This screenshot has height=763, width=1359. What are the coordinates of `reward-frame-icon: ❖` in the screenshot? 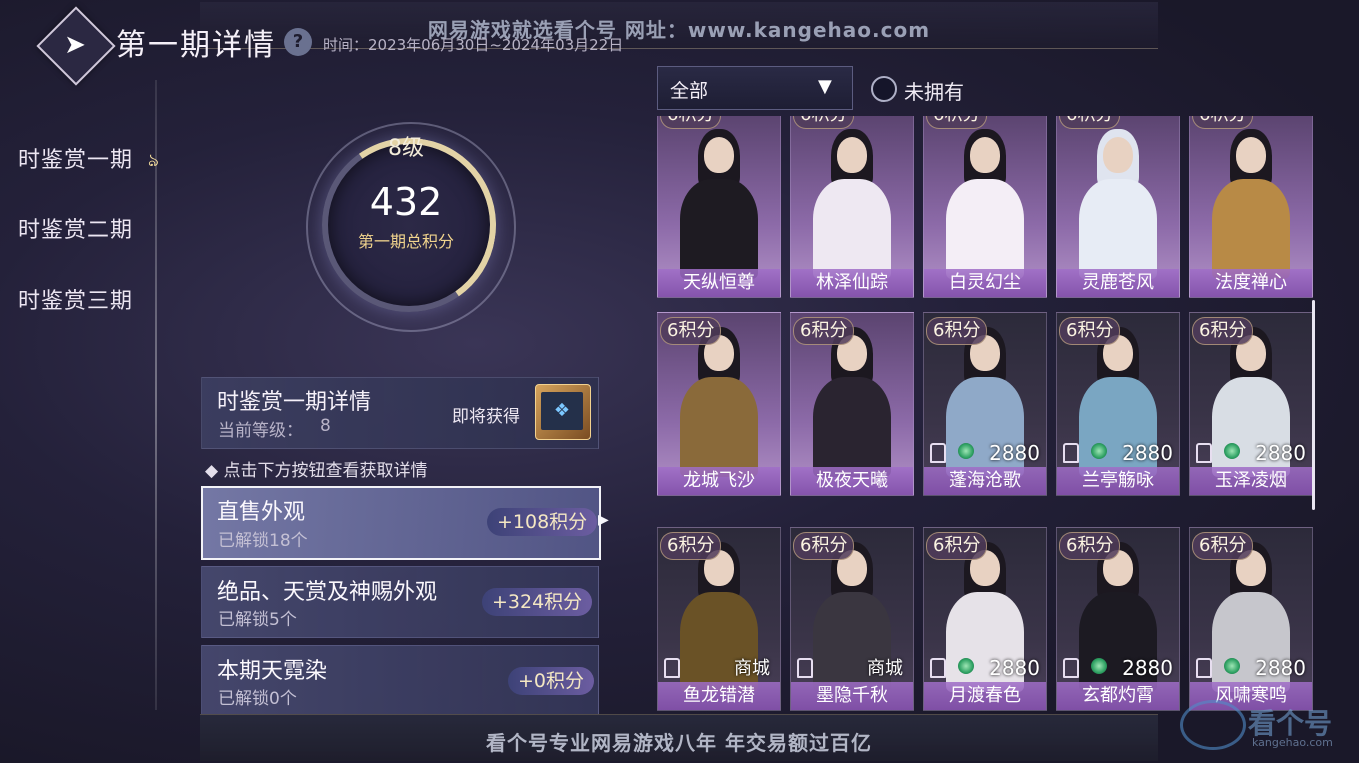 It's located at (562, 411).